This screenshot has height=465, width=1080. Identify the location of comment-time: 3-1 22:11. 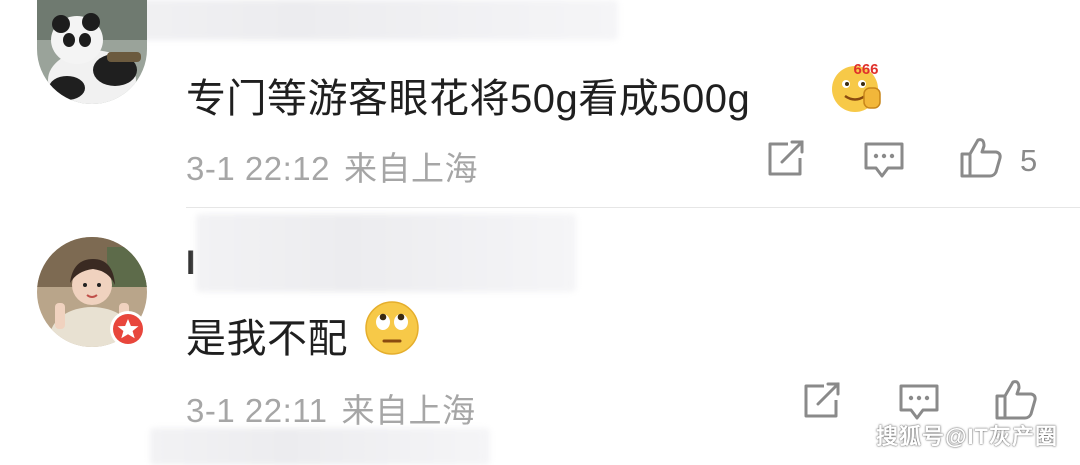
(257, 410).